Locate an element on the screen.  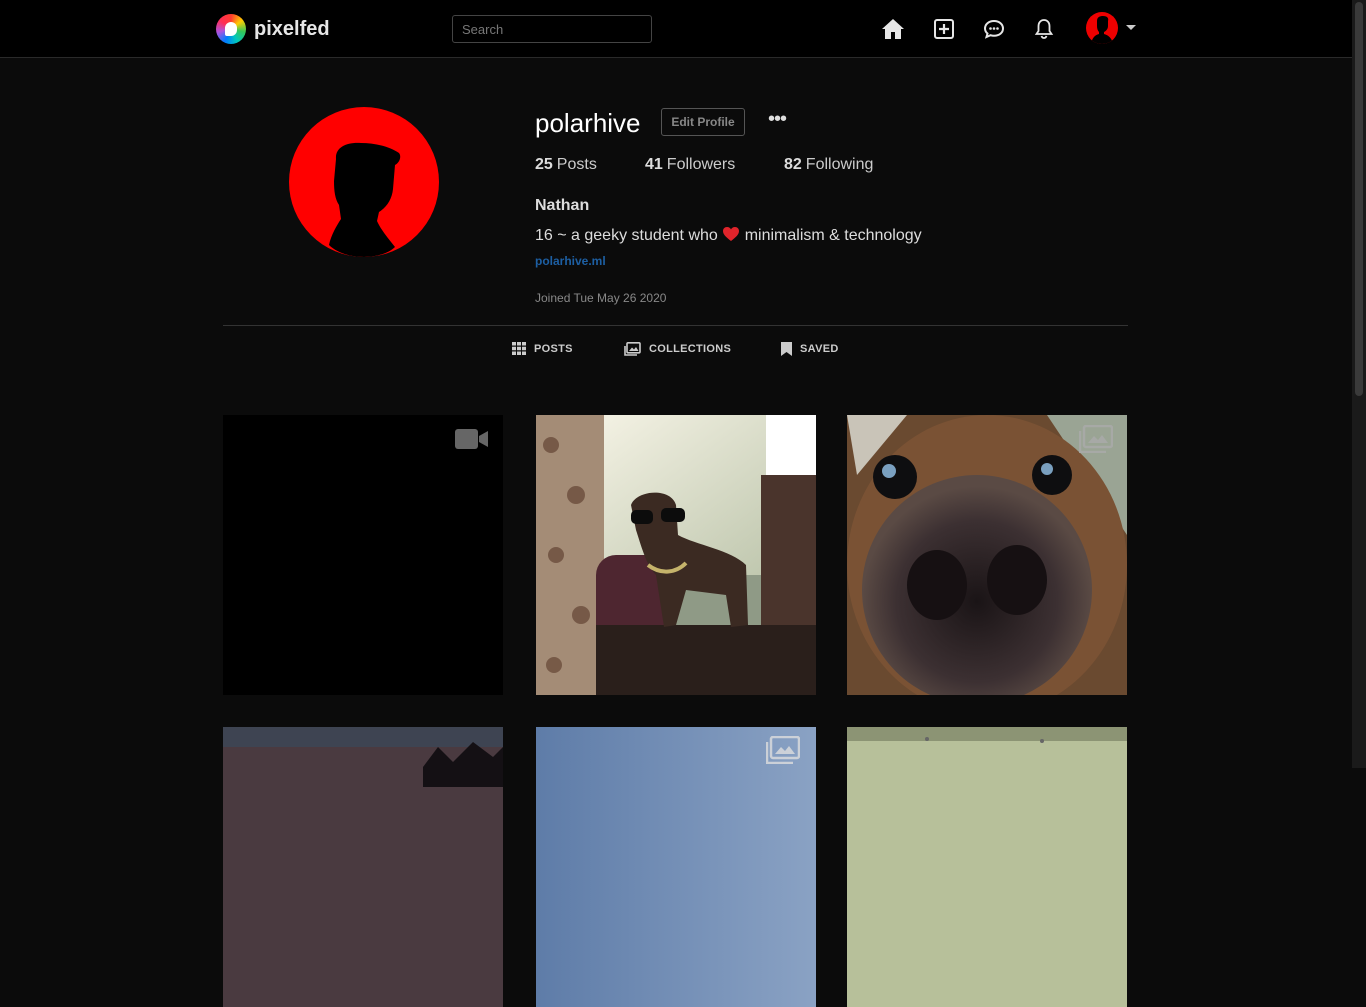
message-icon is located at coordinates (994, 29).